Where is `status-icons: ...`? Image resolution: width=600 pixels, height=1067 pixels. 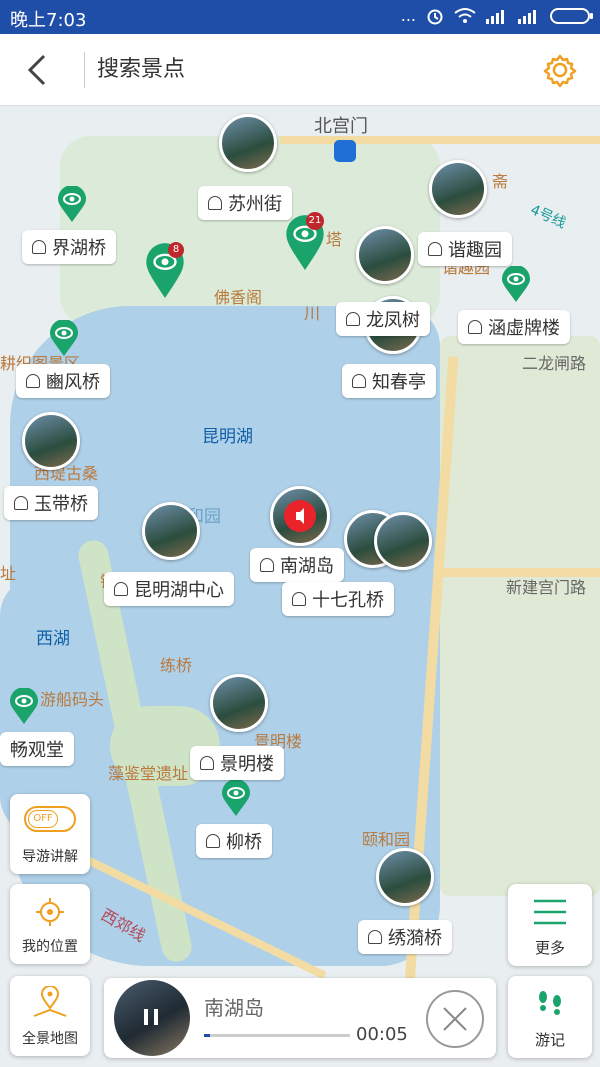 status-icons: ... is located at coordinates (496, 15).